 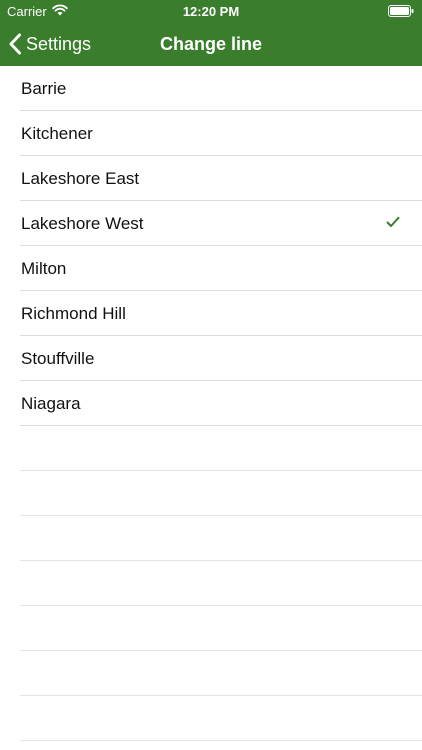 What do you see at coordinates (44, 268) in the screenshot?
I see `line-label: Milton` at bounding box center [44, 268].